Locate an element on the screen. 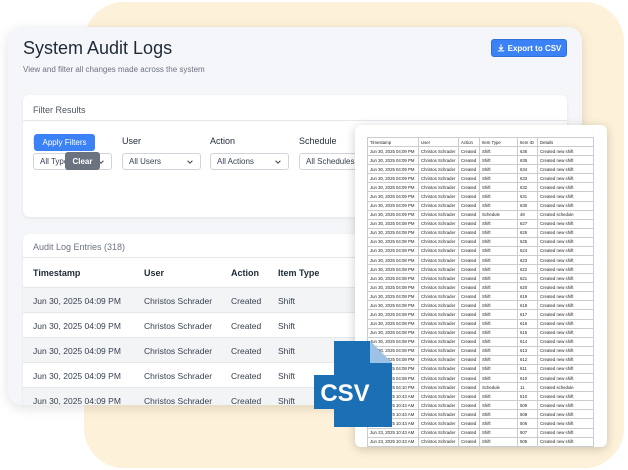  csv-cell: 617 is located at coordinates (527, 314).